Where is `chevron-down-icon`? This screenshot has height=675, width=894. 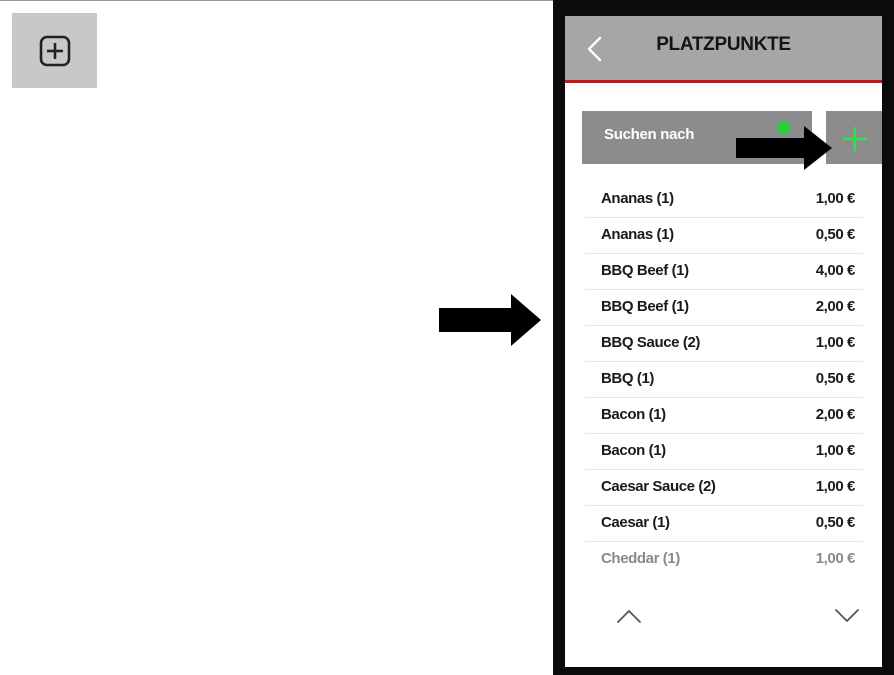 chevron-down-icon is located at coordinates (847, 616).